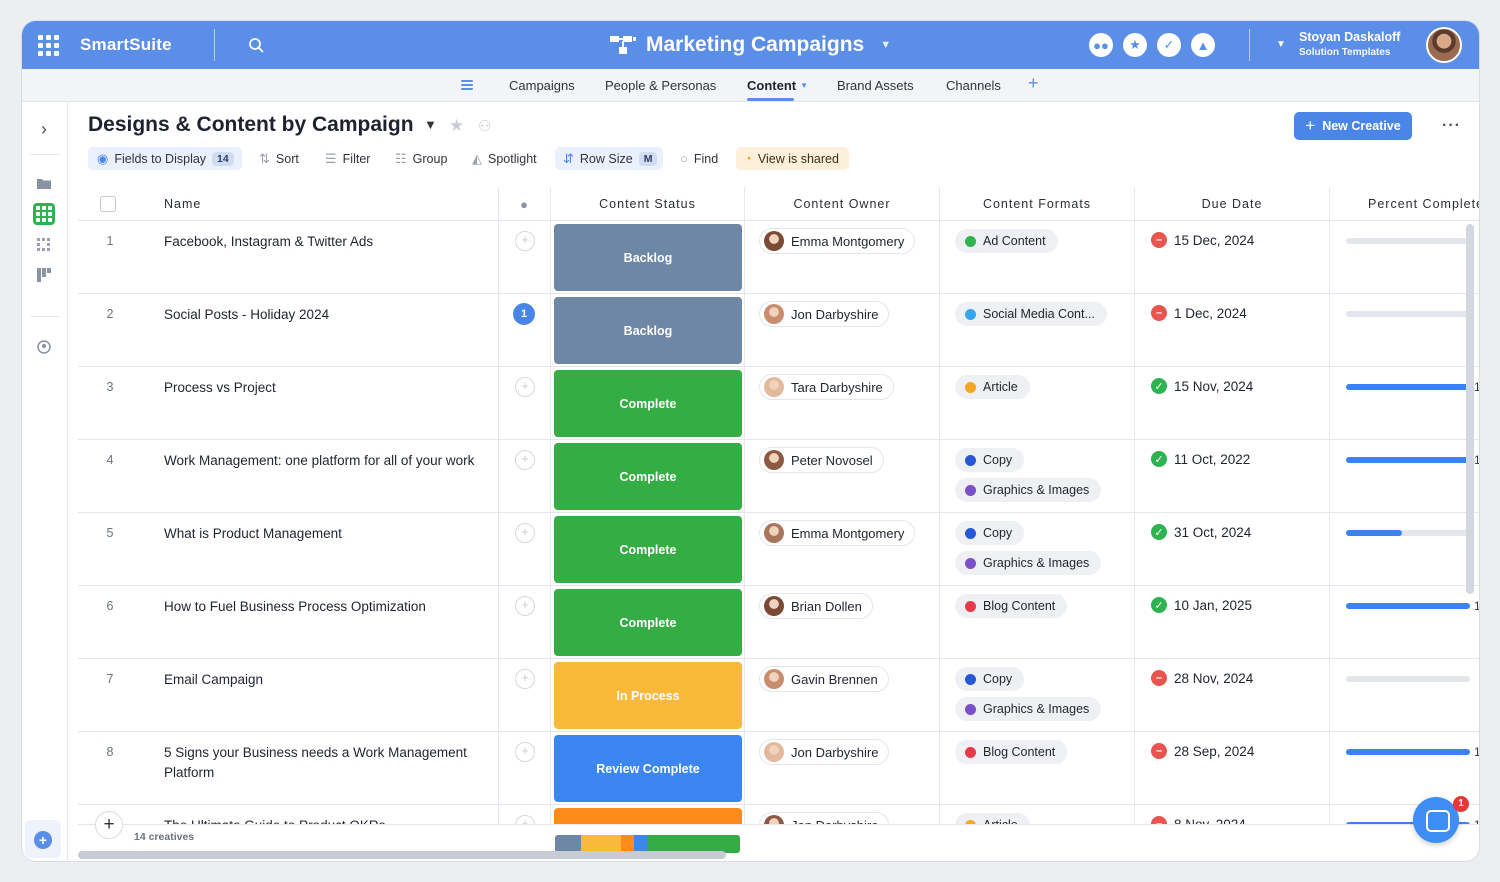  What do you see at coordinates (288, 549) in the screenshot?
I see `name-cell: 5 What is Product Management` at bounding box center [288, 549].